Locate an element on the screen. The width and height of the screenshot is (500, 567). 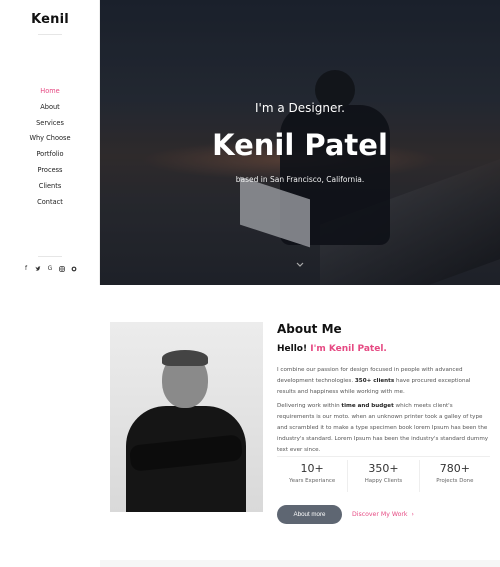
p2-text-a: Delivering work within is located at coordinates (308, 406).